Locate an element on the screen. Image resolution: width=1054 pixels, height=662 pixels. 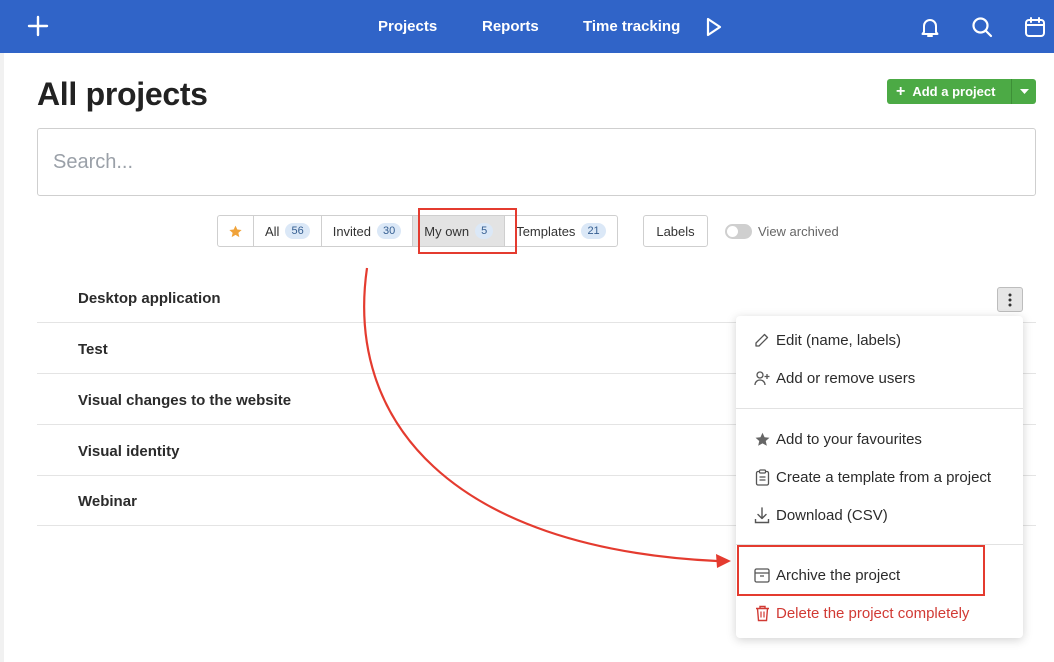
filter-favourites is located at coordinates (236, 231).